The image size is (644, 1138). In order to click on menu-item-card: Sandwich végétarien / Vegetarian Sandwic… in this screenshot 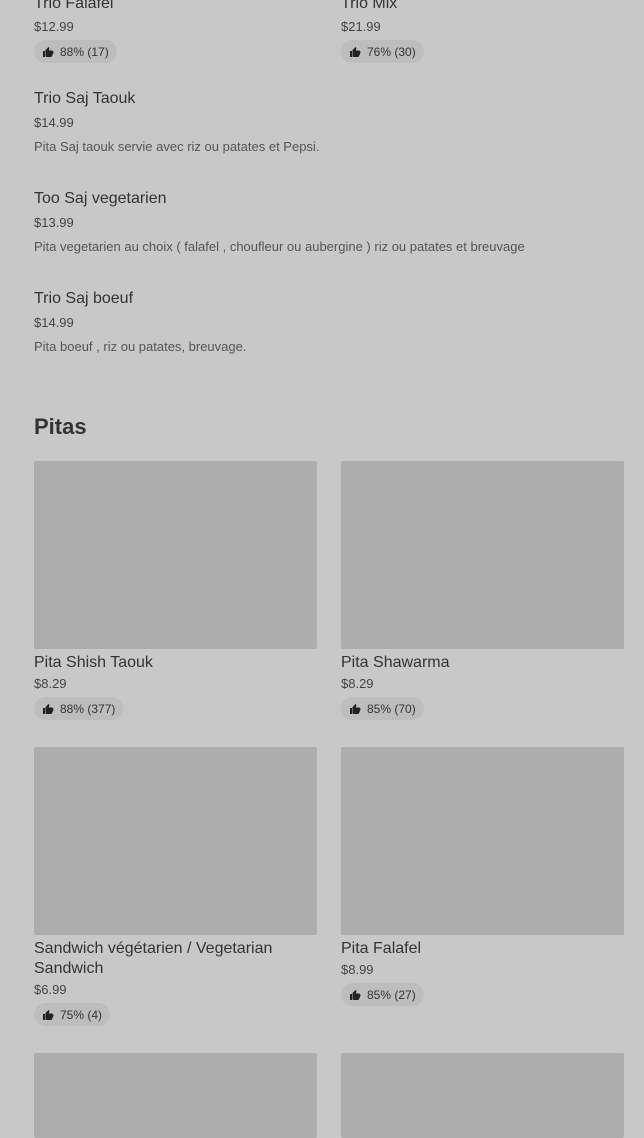, I will do `click(175, 886)`.